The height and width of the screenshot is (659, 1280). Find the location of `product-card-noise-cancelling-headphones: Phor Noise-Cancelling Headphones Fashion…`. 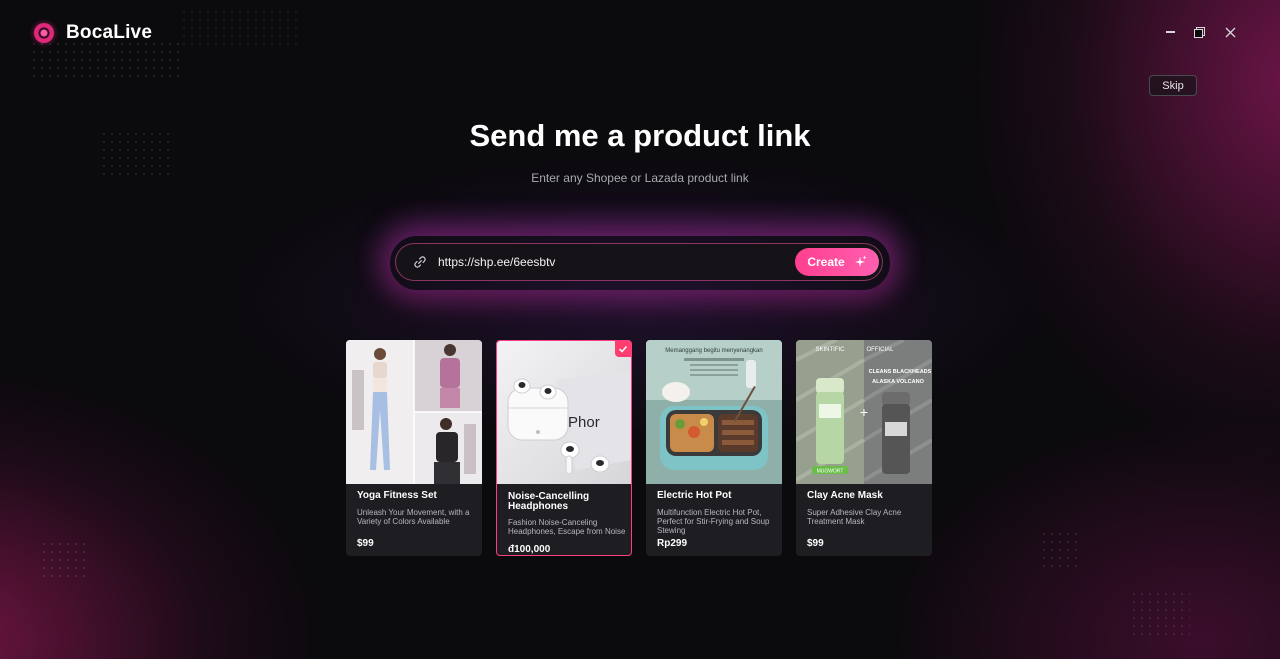

product-card-noise-cancelling-headphones: Phor Noise-Cancelling Headphones Fashion… is located at coordinates (564, 448).